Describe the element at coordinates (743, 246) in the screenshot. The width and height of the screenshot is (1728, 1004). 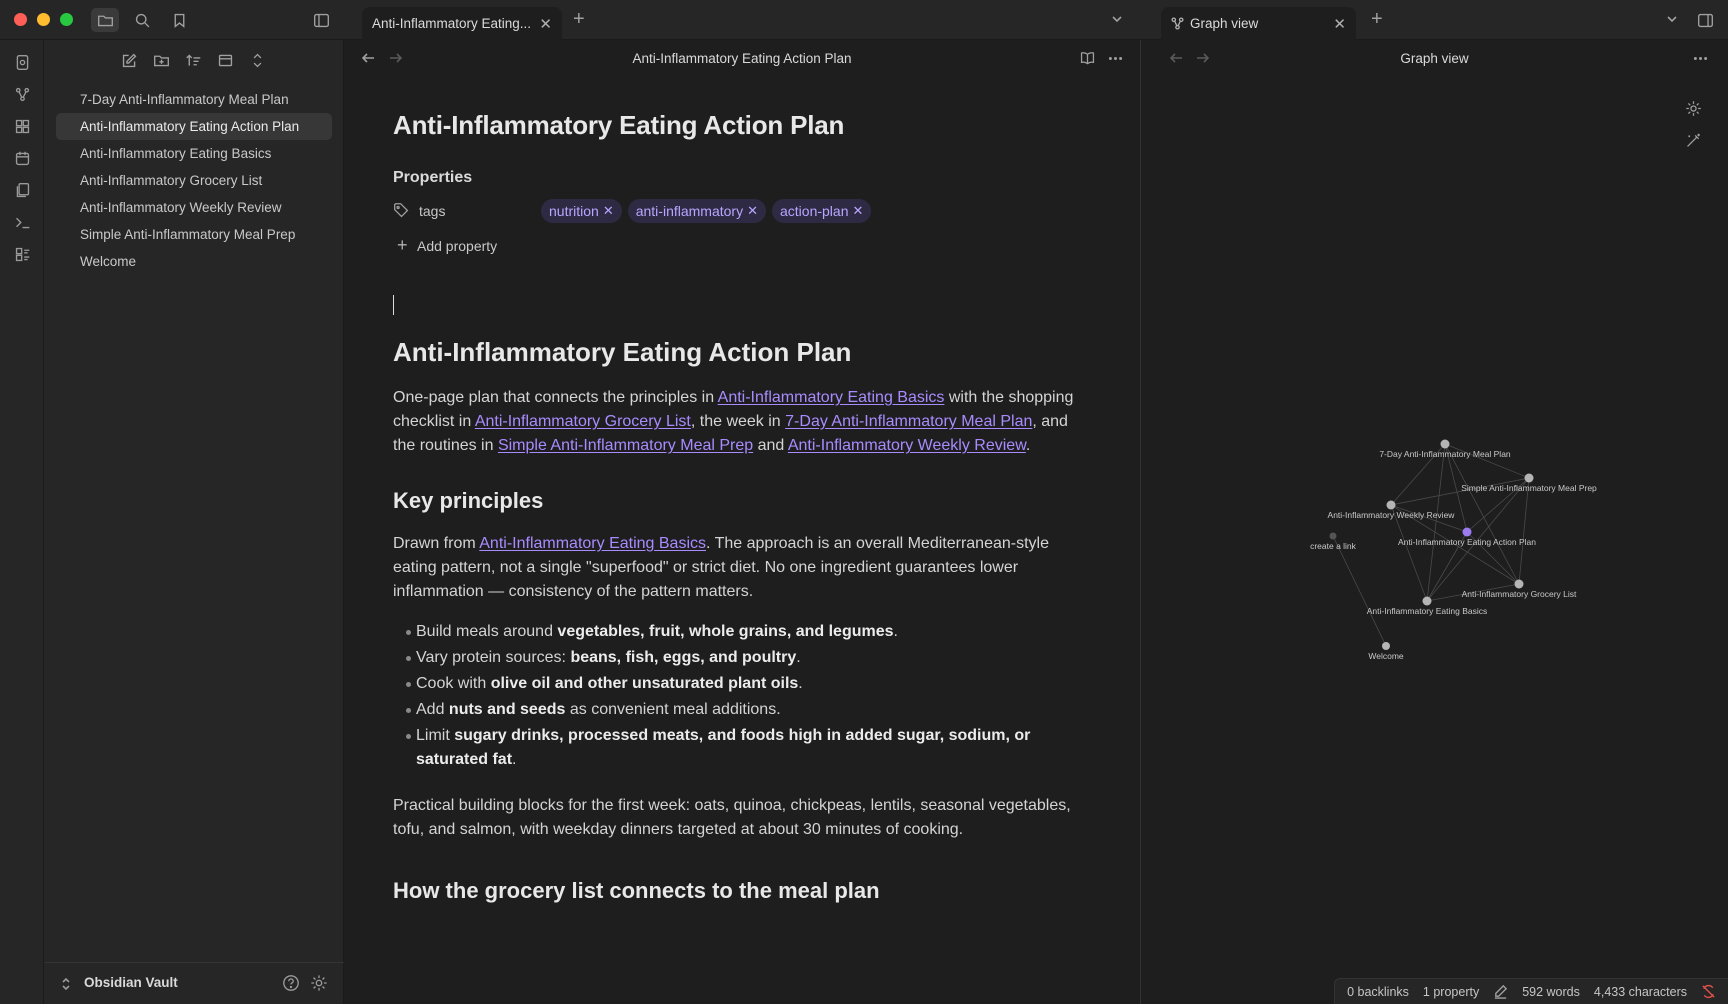
I see `add-property-button: + Add property` at that location.